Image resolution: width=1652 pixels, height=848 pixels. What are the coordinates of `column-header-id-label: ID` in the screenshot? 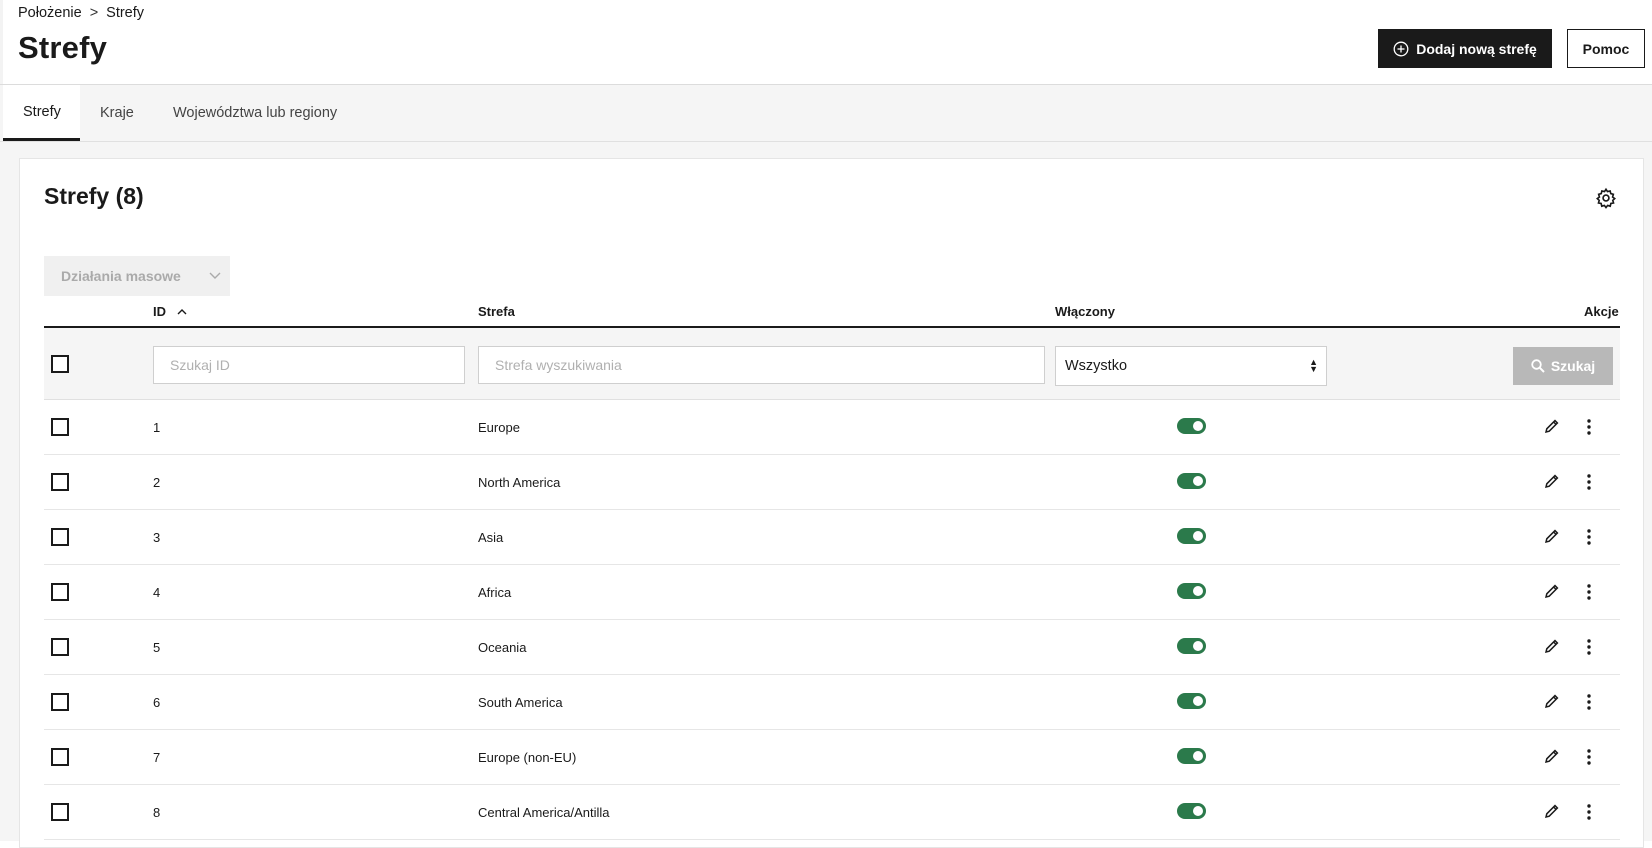 It's located at (159, 311).